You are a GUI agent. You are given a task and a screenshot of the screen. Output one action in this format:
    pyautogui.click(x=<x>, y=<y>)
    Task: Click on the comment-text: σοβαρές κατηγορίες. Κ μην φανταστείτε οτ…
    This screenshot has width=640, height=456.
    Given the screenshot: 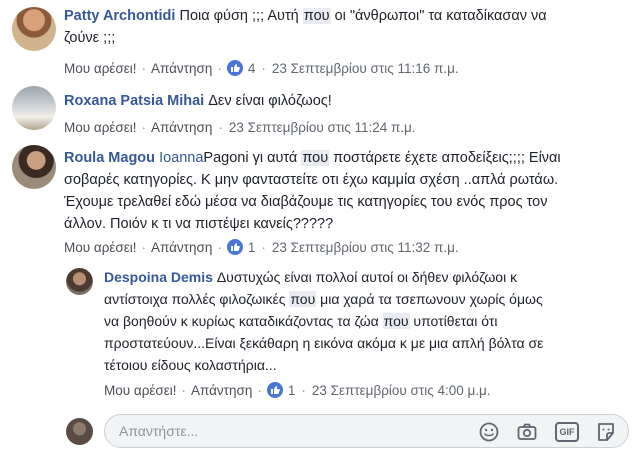 What is the action you would take?
    pyautogui.click(x=311, y=180)
    